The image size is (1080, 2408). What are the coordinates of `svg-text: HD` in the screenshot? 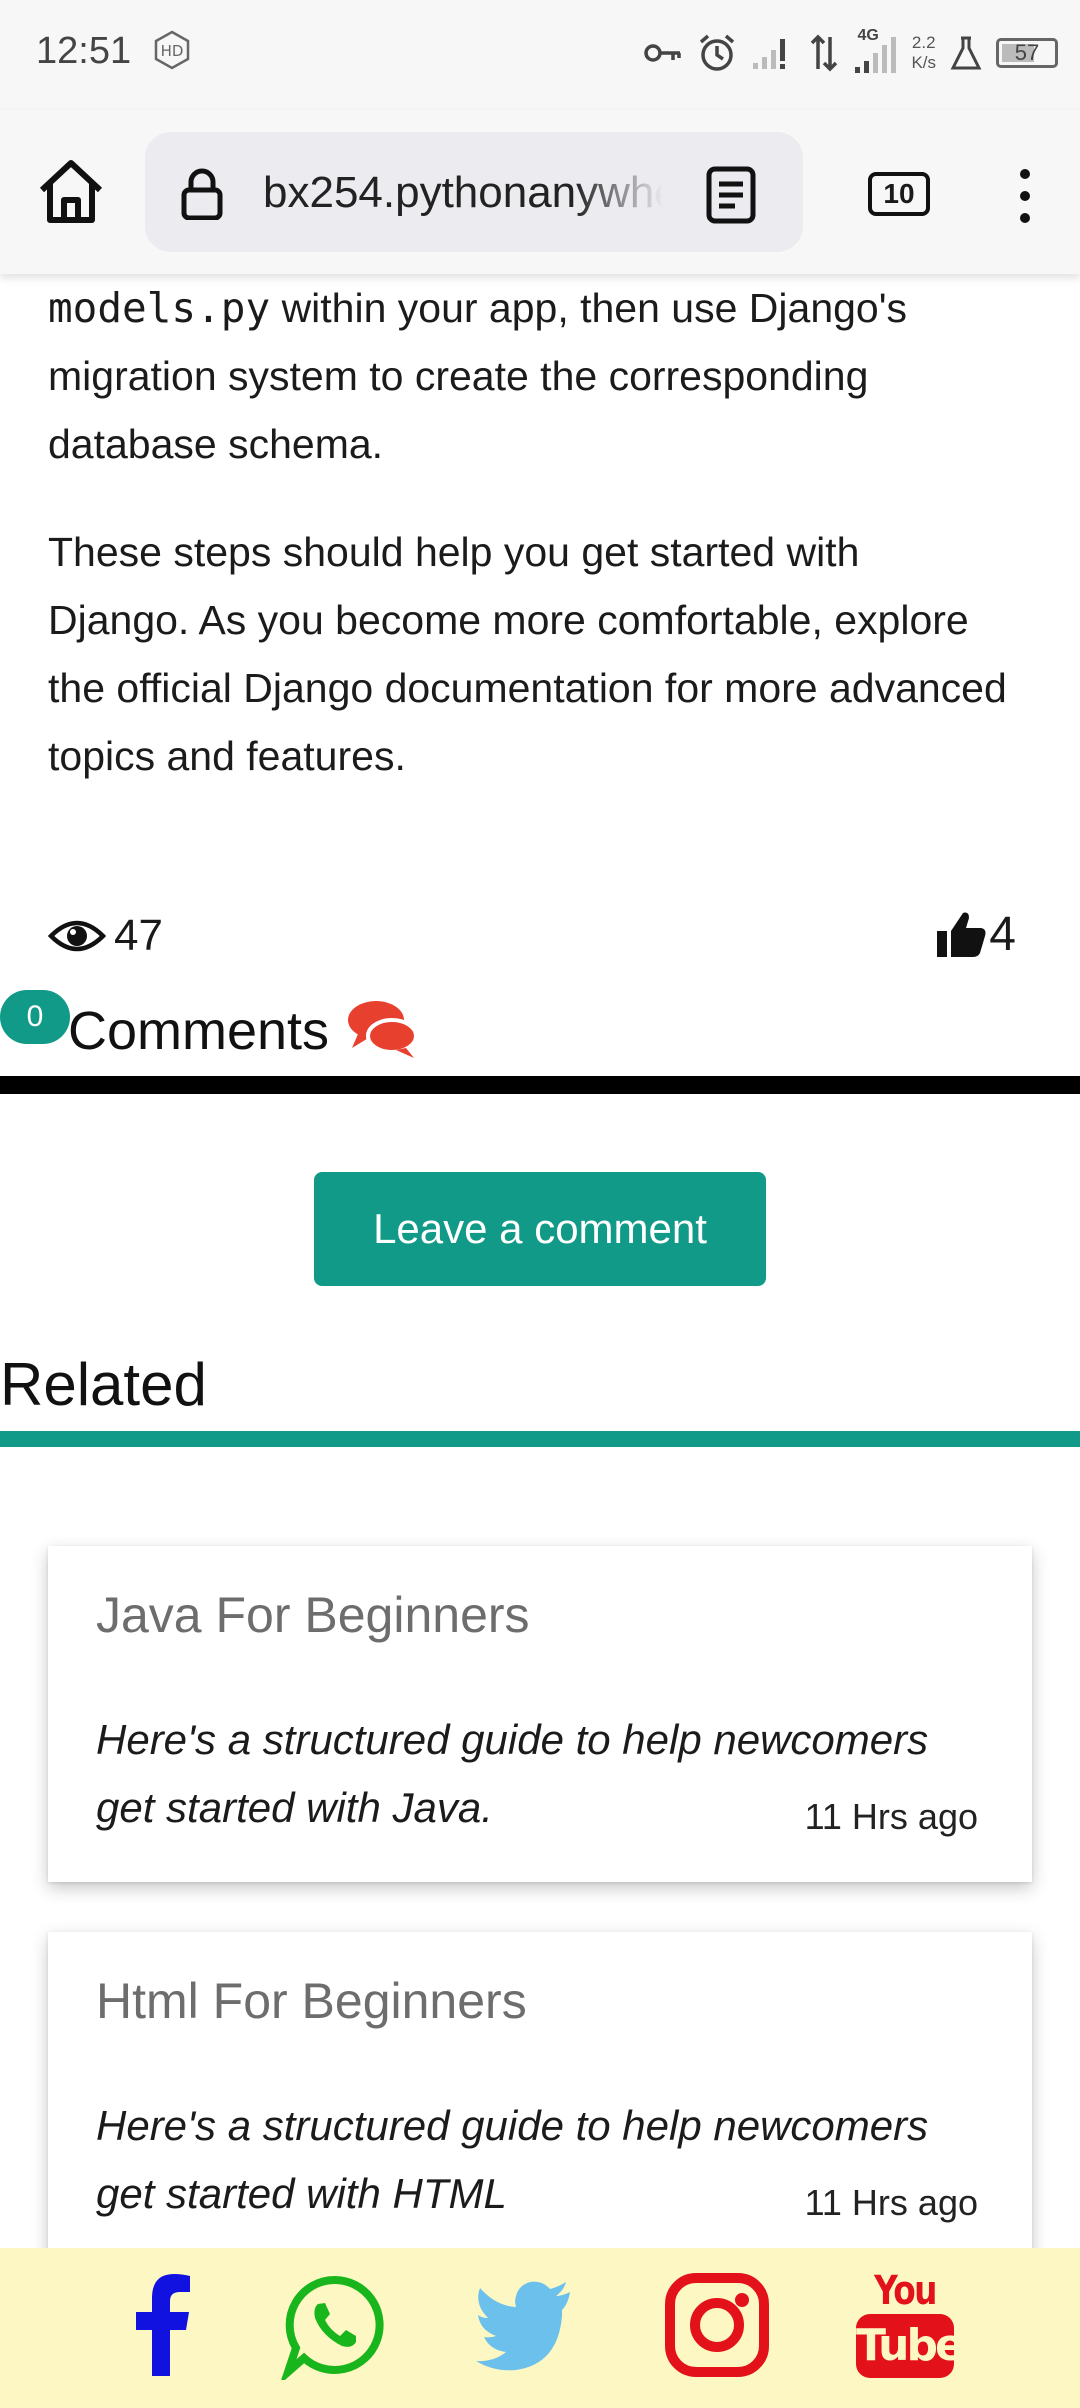 It's located at (172, 51).